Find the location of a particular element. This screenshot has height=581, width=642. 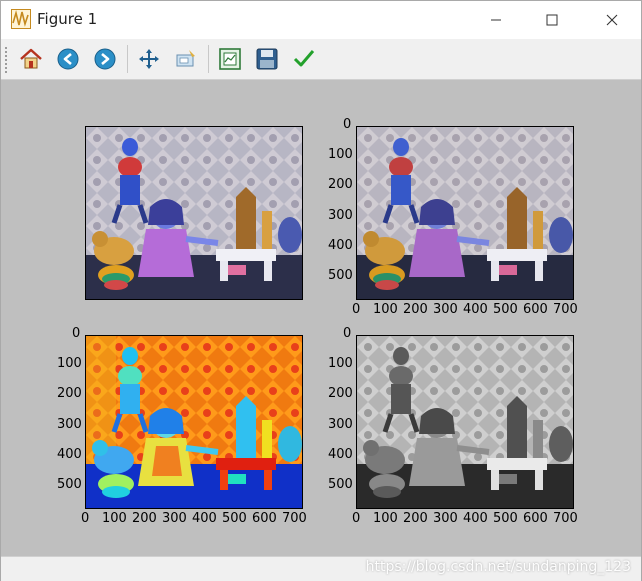

back-button is located at coordinates (68, 59).